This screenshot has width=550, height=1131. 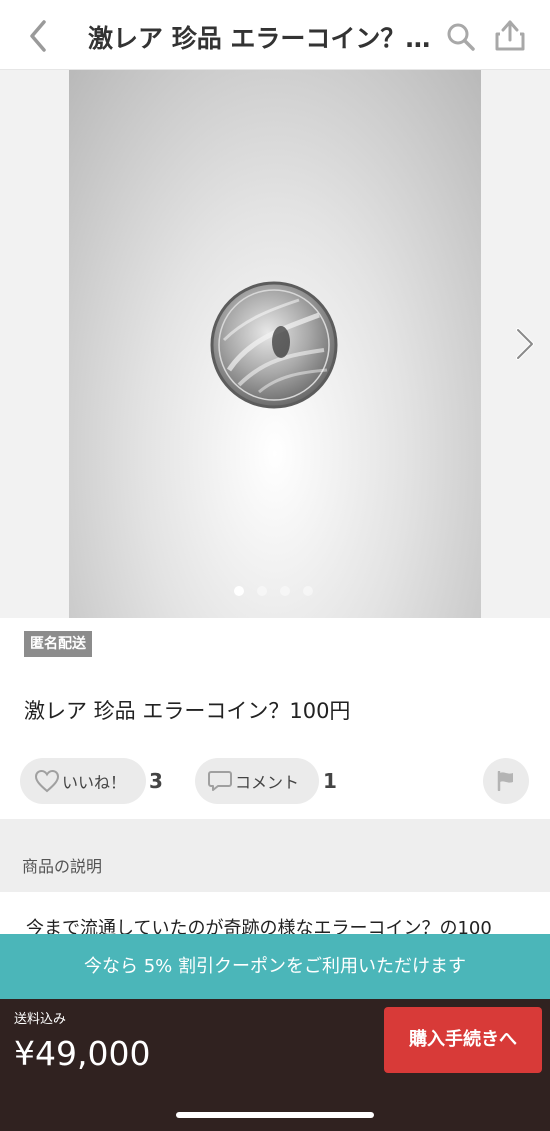 I want to click on coupon-banner: 今なら 5% 割引クーポンをご利用いただけます, so click(x=275, y=966).